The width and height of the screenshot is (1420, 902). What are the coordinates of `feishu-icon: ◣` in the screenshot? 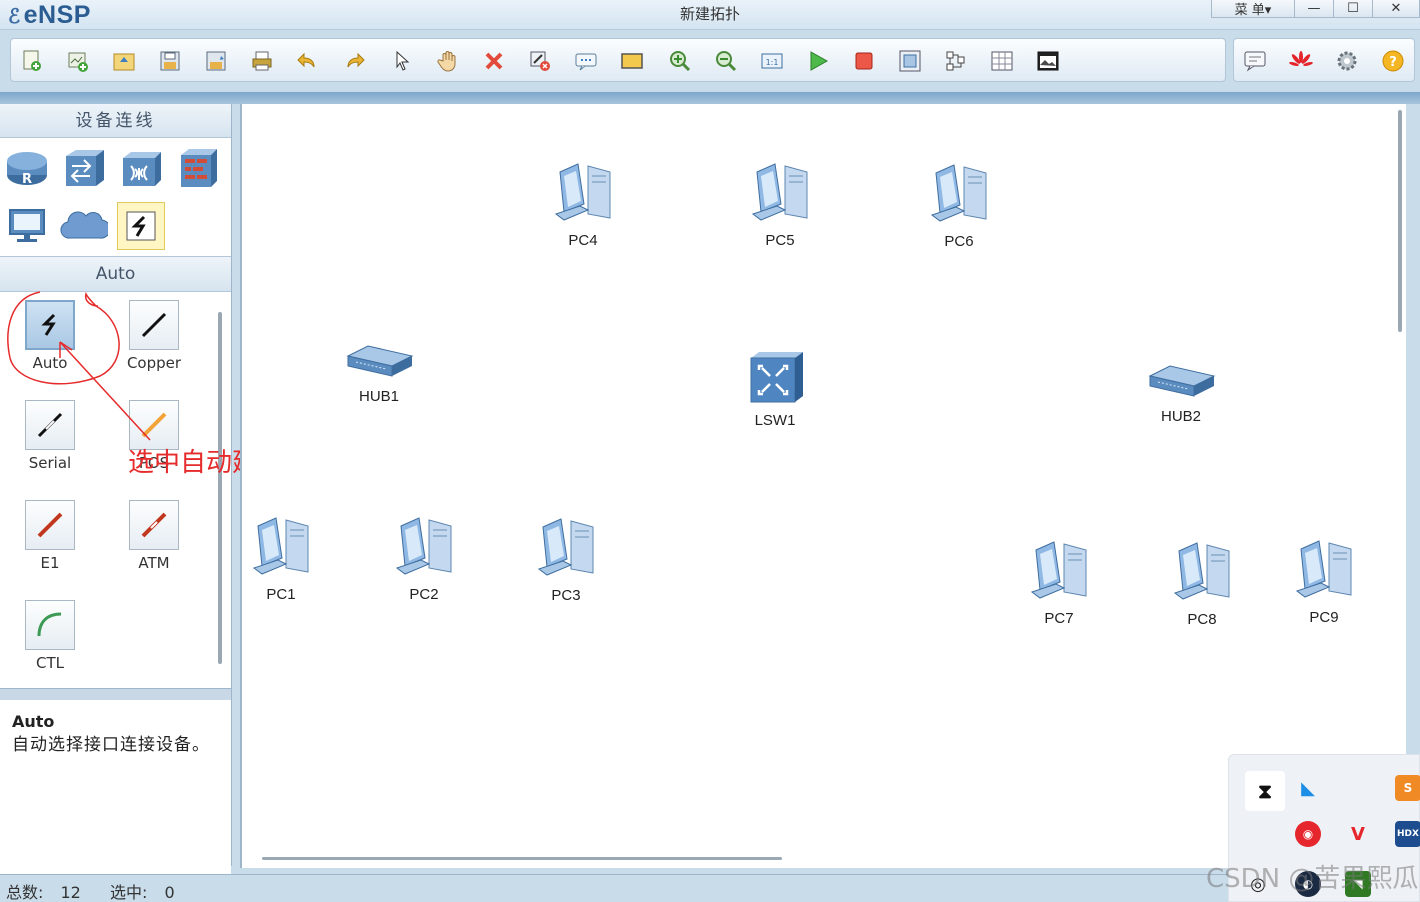 It's located at (1308, 788).